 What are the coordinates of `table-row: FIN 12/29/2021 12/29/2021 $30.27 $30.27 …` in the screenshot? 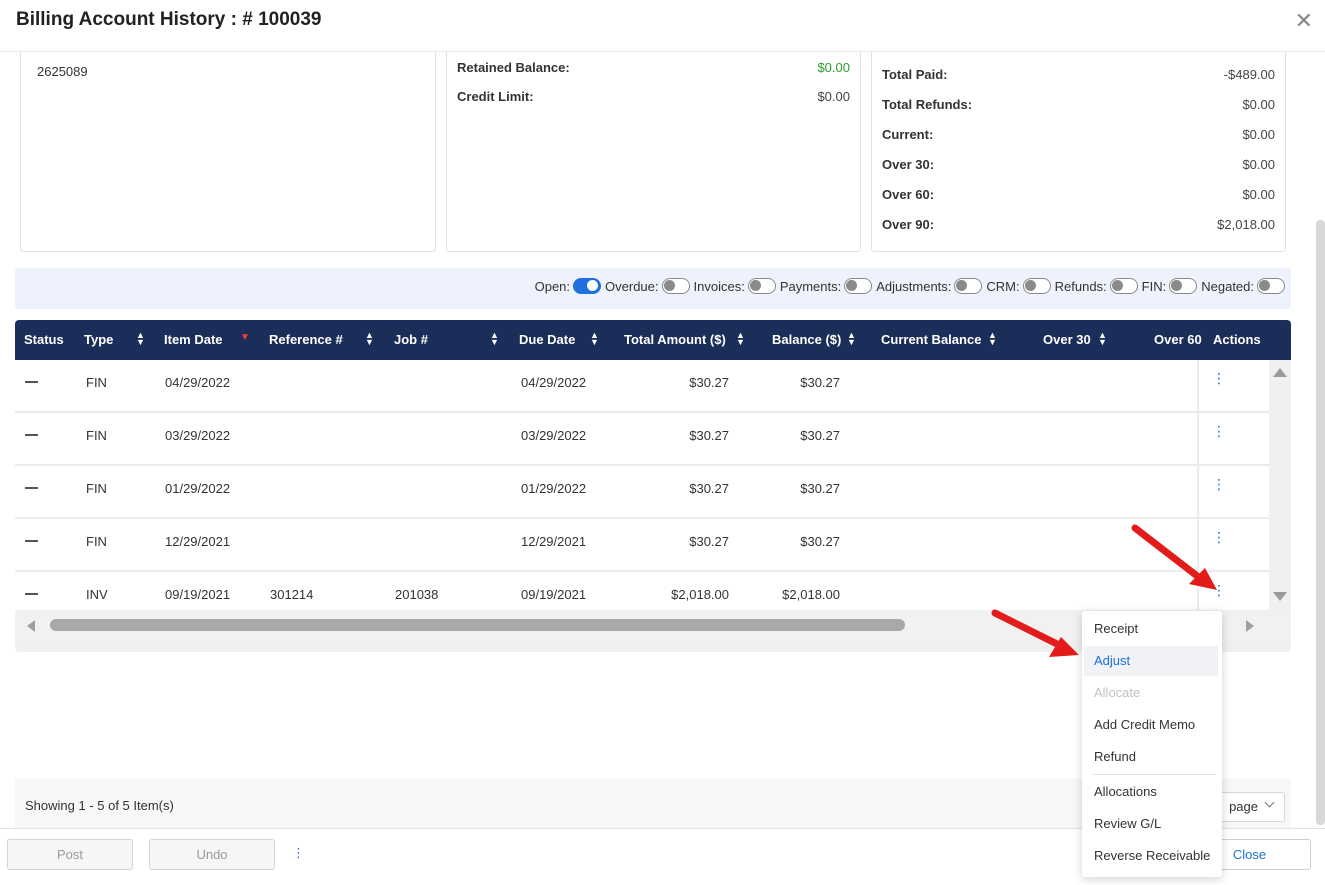 It's located at (642, 545).